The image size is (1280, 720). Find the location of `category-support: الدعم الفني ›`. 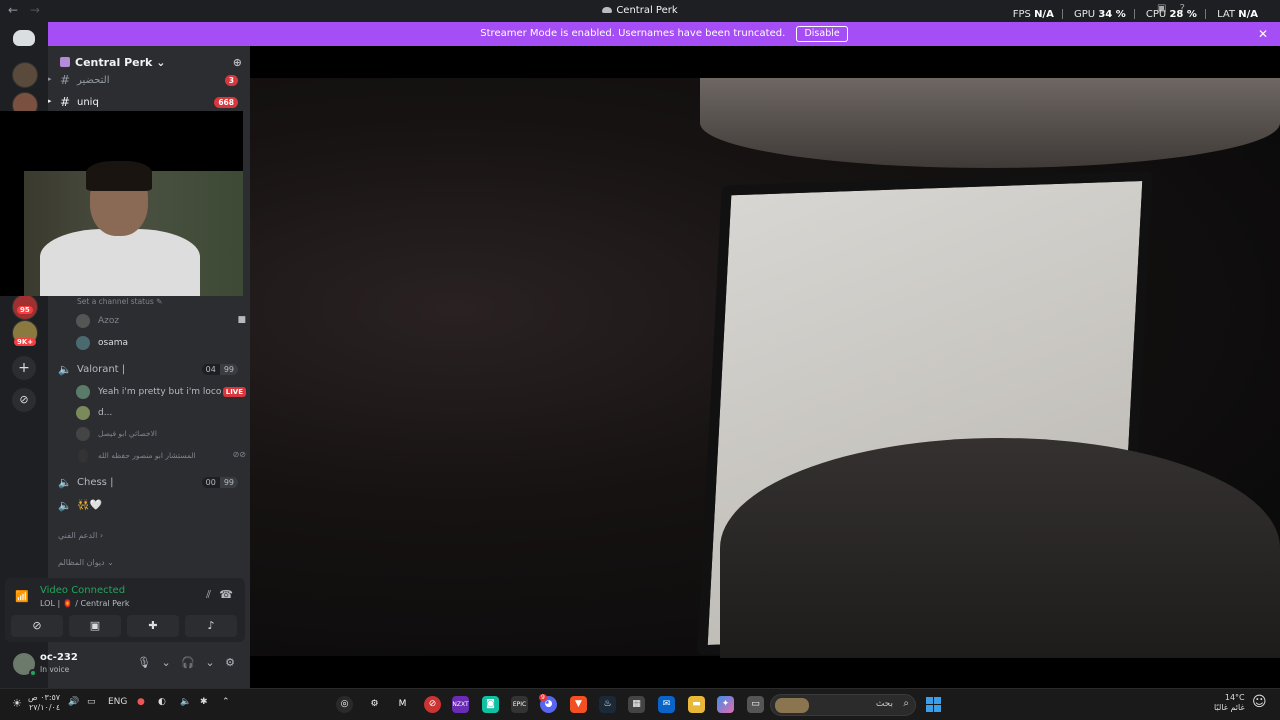

category-support: الدعم الفني › is located at coordinates (80, 535).